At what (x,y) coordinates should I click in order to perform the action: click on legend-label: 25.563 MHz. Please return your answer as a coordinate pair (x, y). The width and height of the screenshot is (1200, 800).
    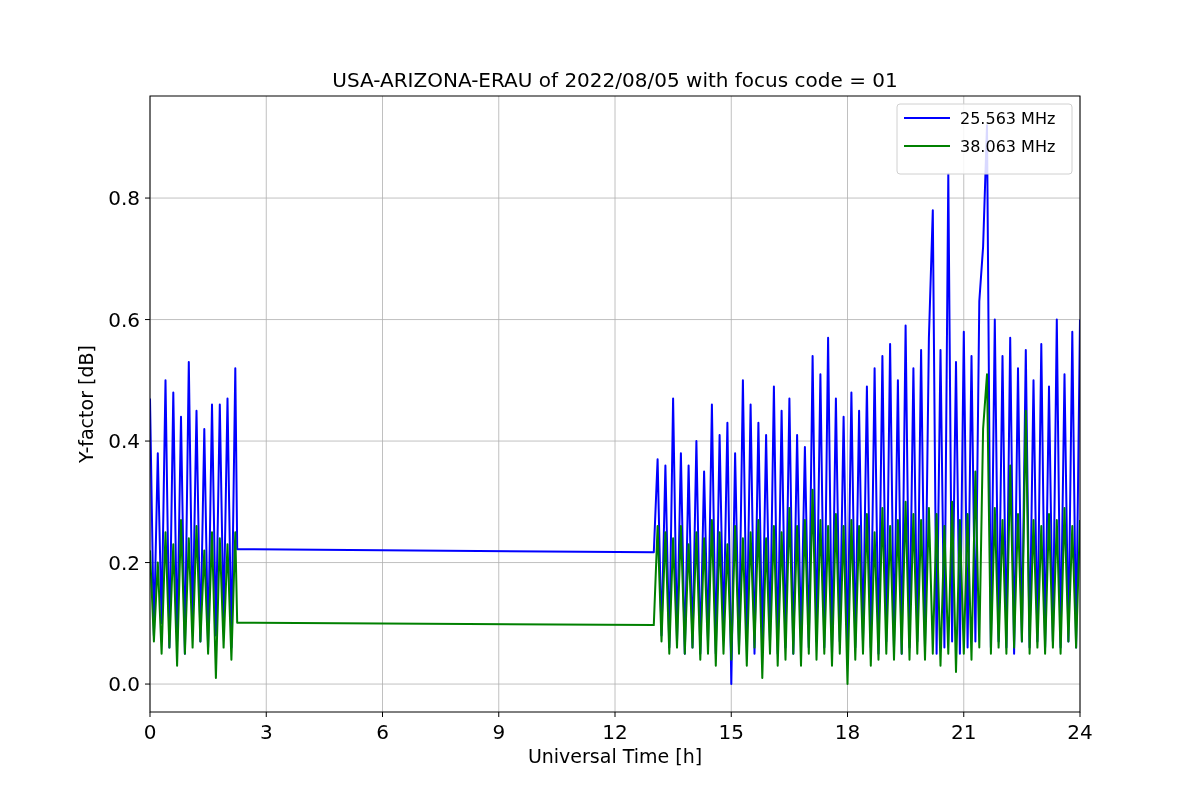
    Looking at the image, I should click on (1008, 118).